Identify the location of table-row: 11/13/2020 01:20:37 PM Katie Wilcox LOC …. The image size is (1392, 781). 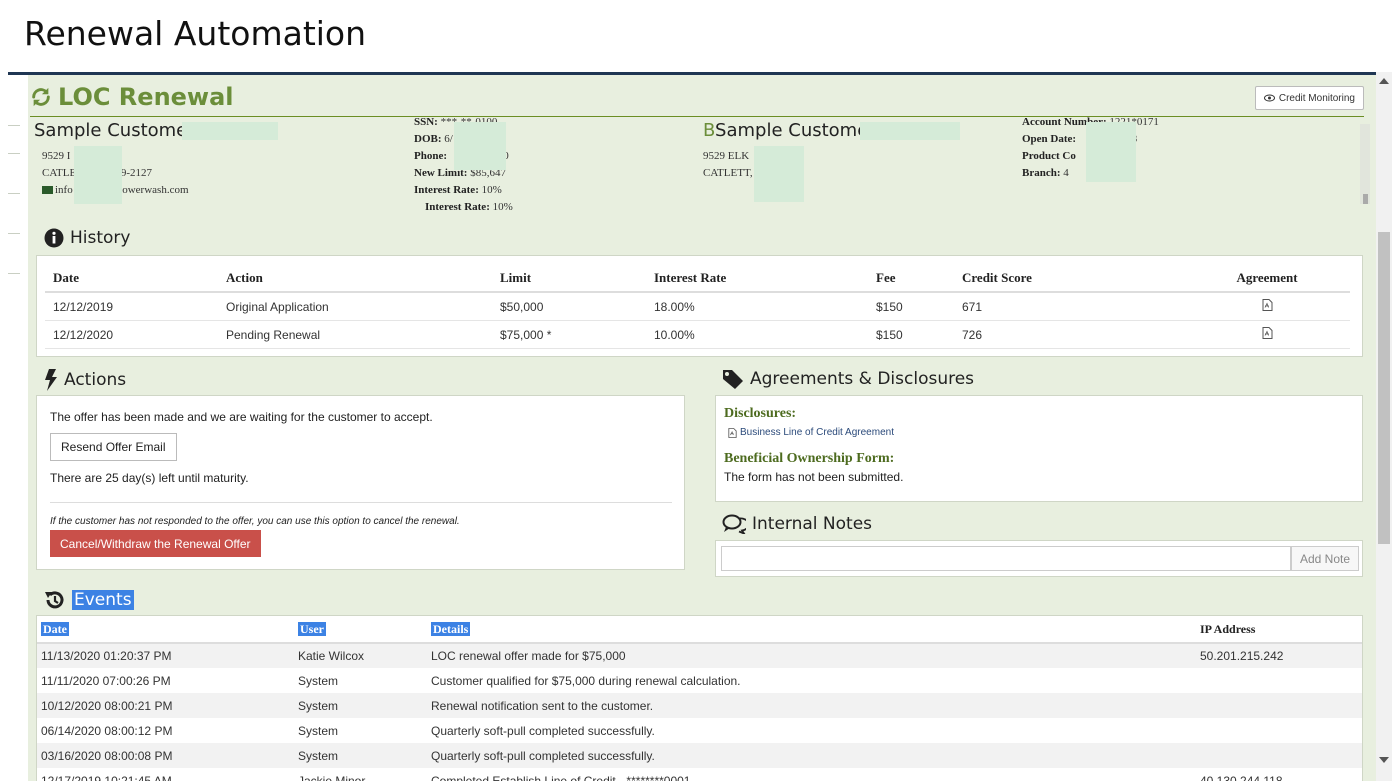
(699, 655).